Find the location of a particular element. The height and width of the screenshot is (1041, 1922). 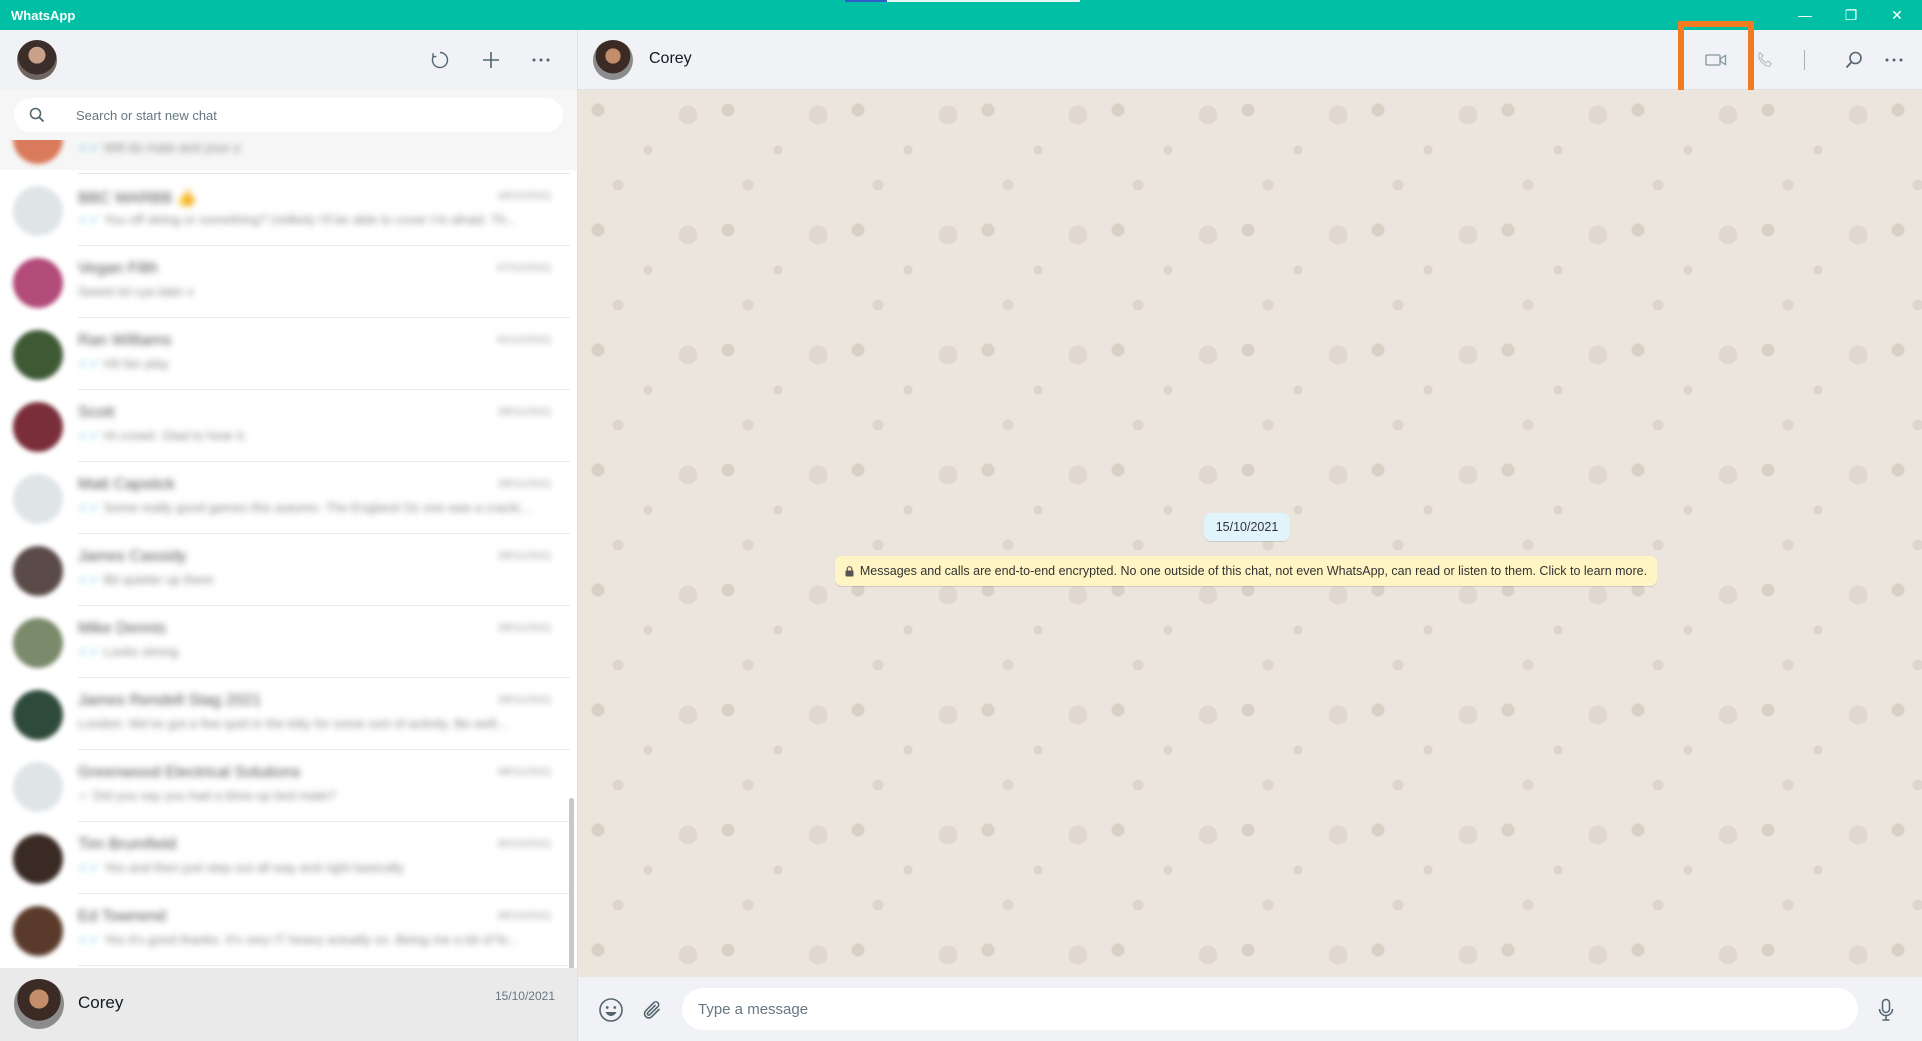

contact-avatar is located at coordinates (613, 60).